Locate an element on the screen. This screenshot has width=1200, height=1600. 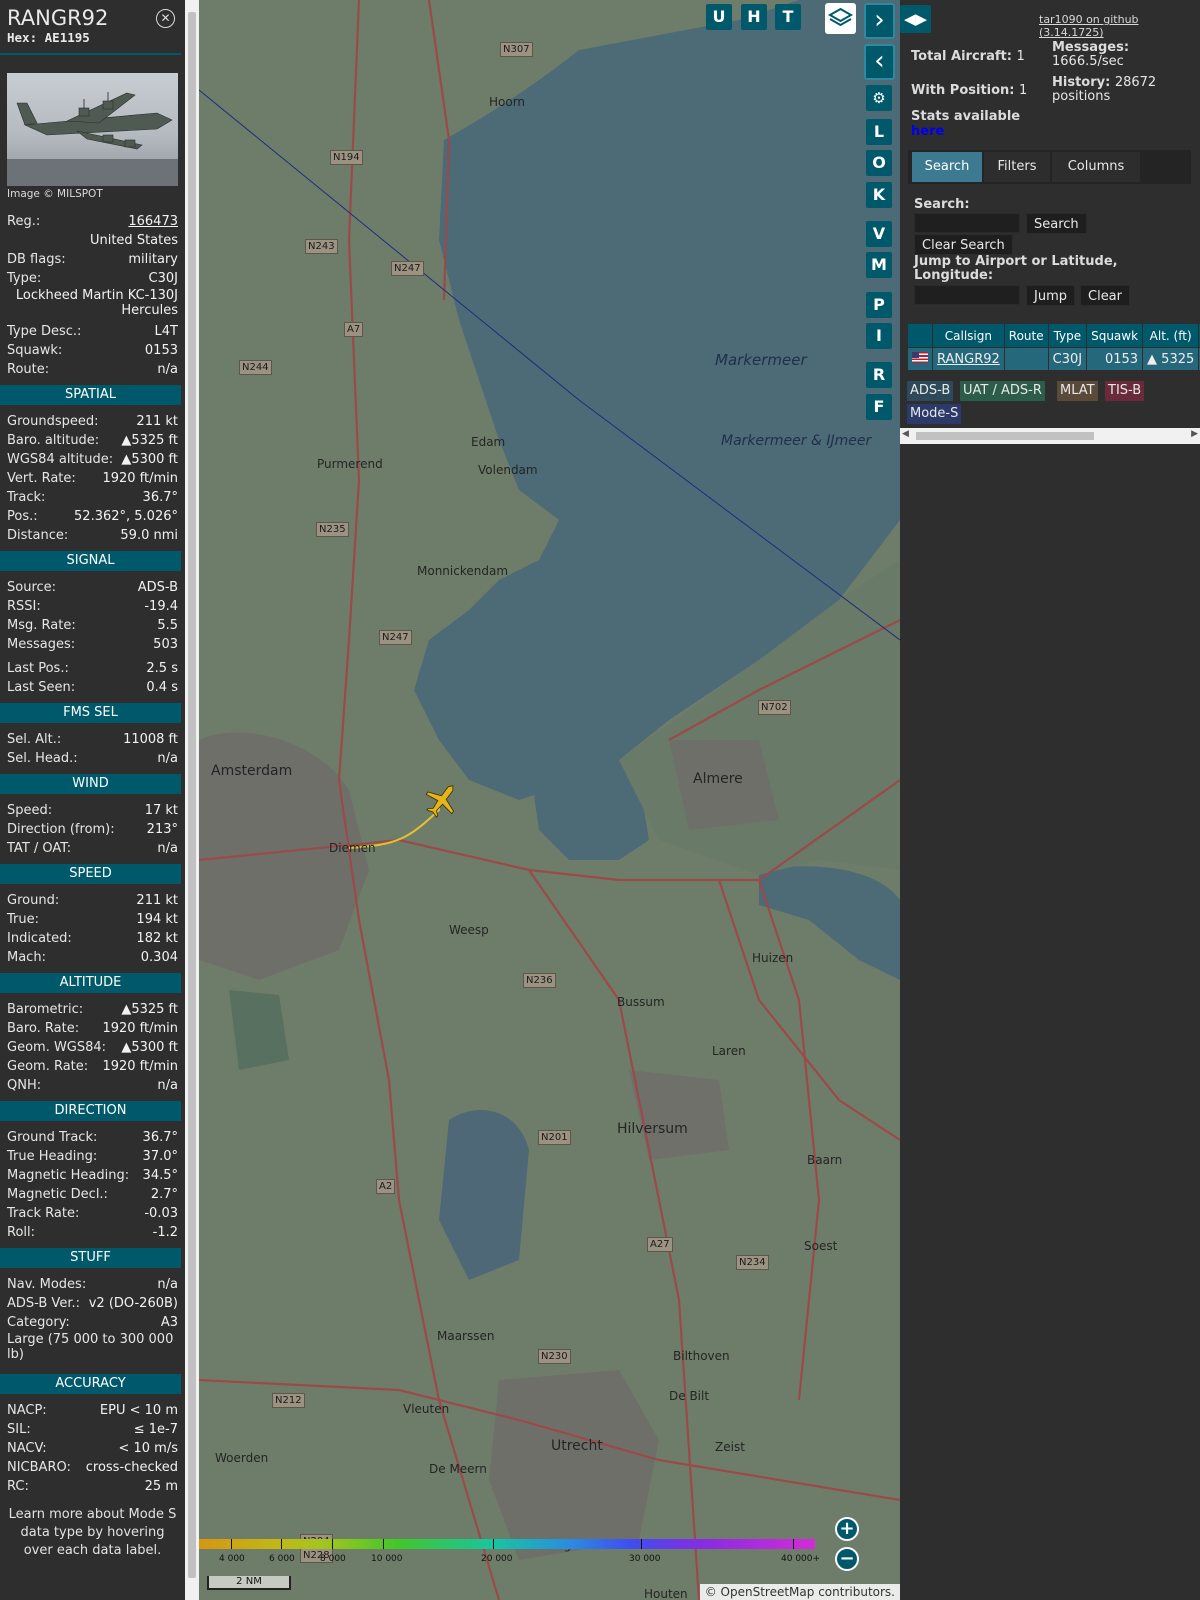
search-input is located at coordinates (967, 223).